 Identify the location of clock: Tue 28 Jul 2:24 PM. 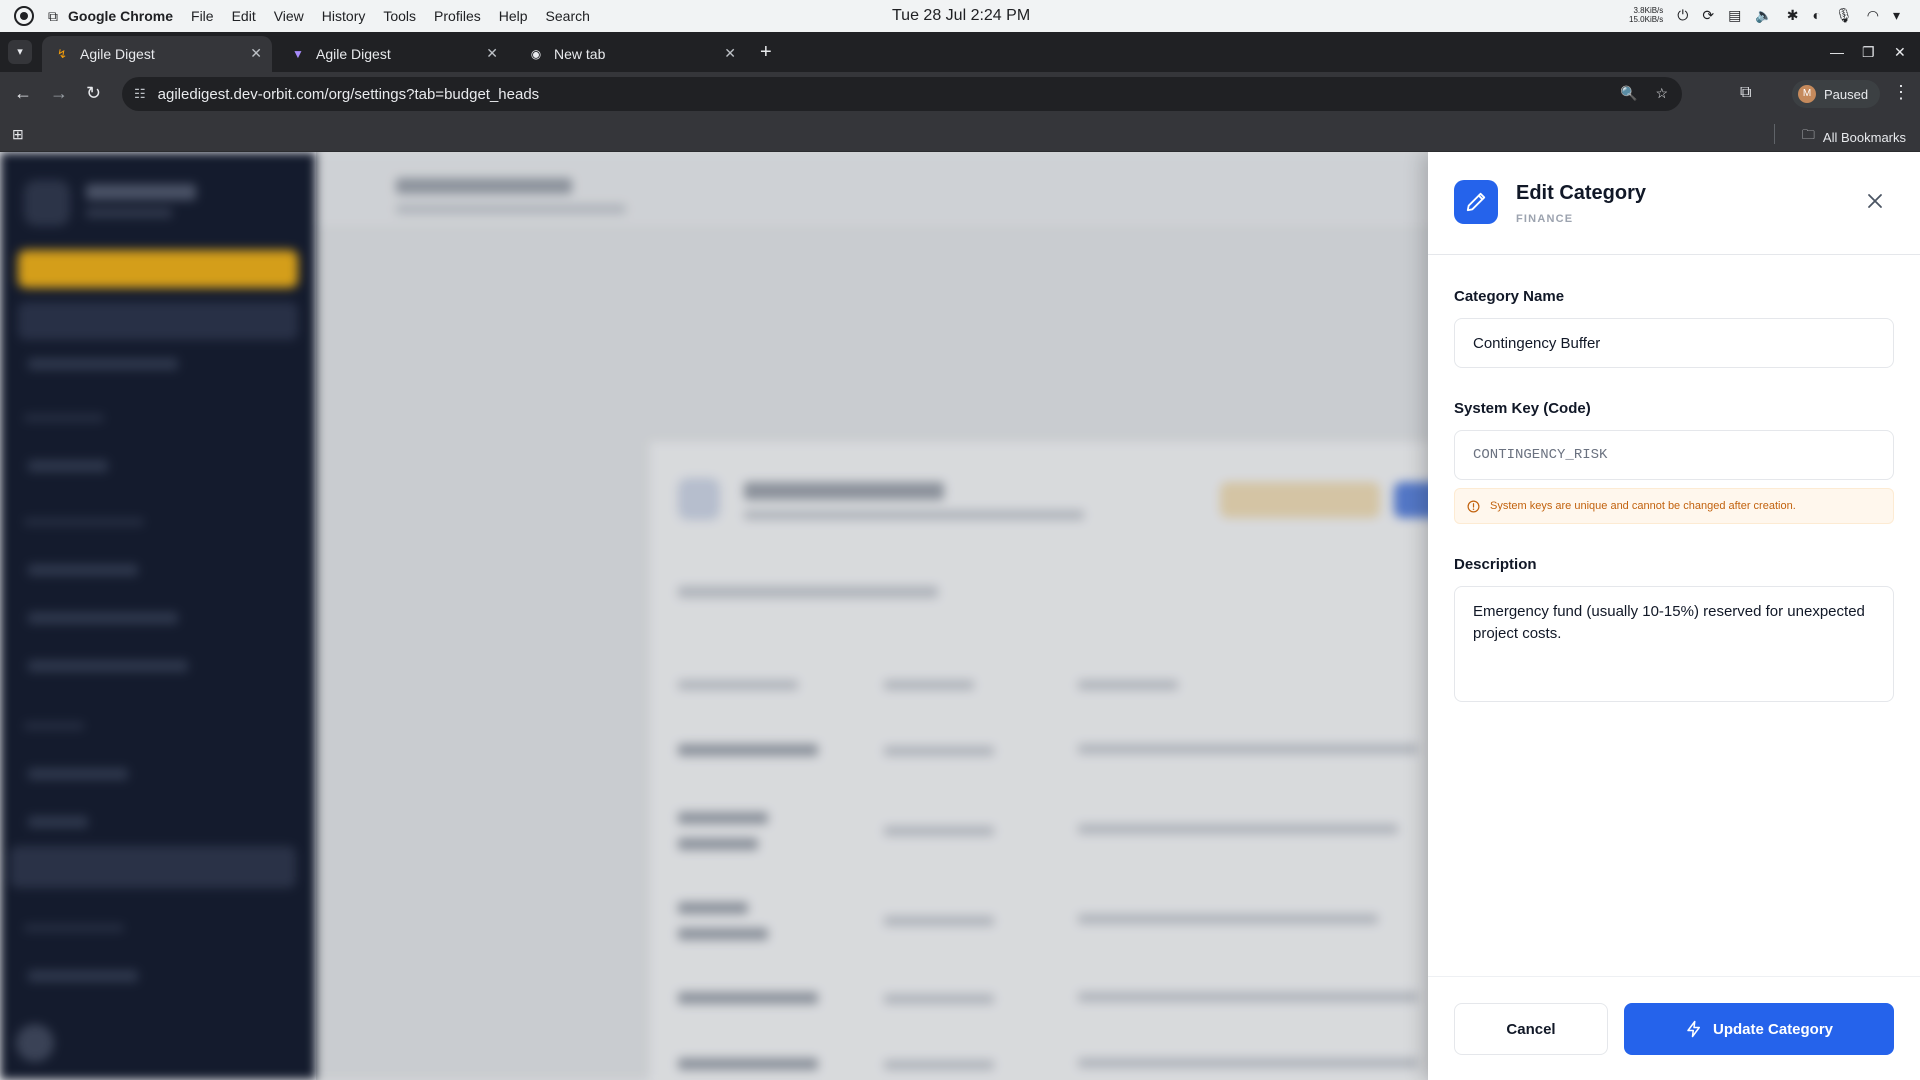
(961, 16).